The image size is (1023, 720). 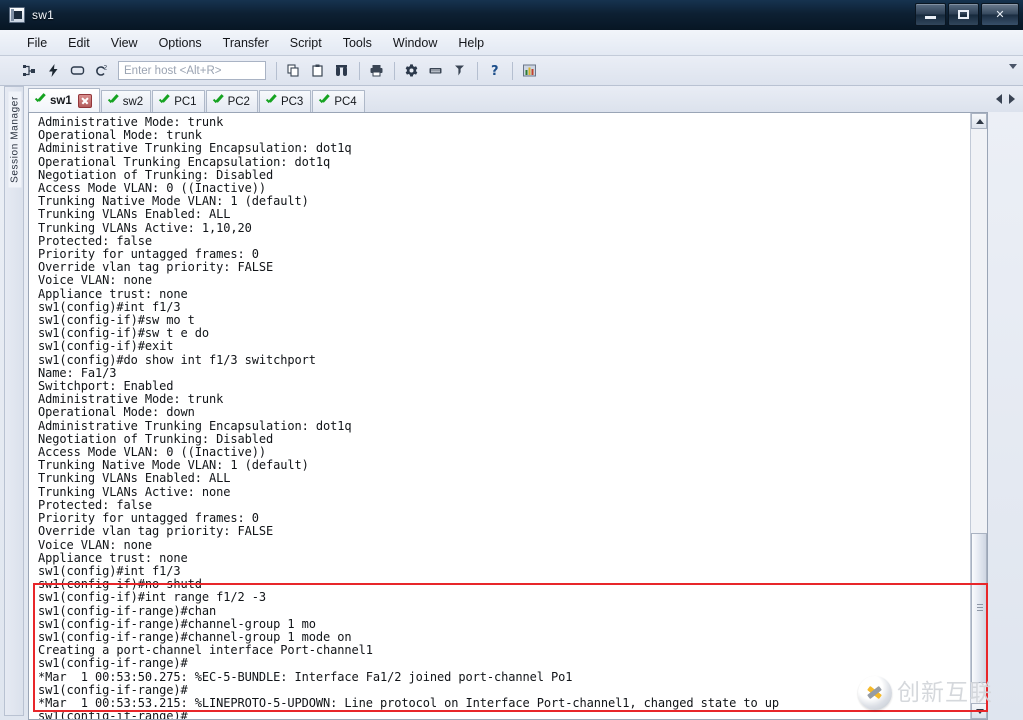 I want to click on watermark-text: 创新互联, so click(x=945, y=692).